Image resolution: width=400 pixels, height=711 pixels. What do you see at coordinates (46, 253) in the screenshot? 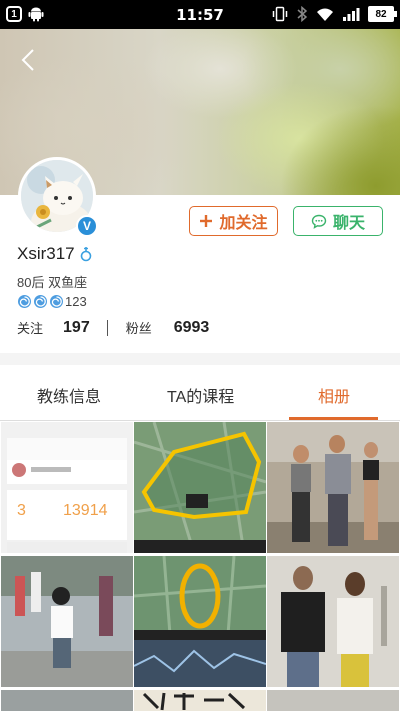
I see `username: Xsir317` at bounding box center [46, 253].